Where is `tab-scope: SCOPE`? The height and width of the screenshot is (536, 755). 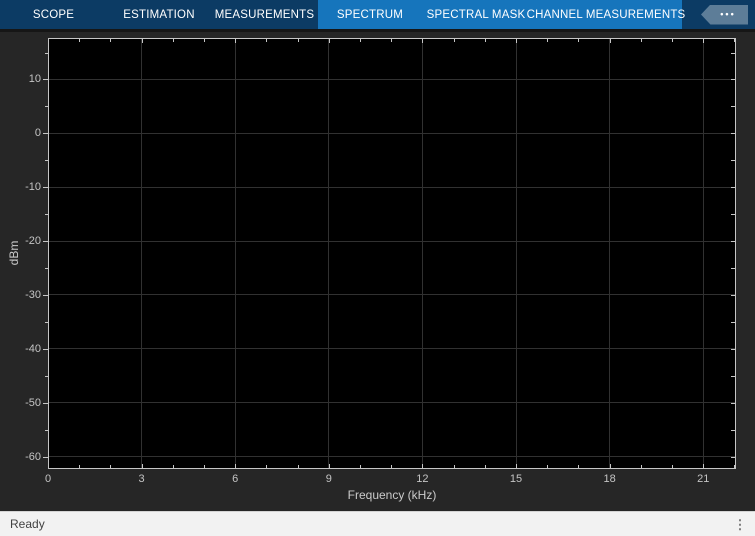 tab-scope: SCOPE is located at coordinates (53, 14).